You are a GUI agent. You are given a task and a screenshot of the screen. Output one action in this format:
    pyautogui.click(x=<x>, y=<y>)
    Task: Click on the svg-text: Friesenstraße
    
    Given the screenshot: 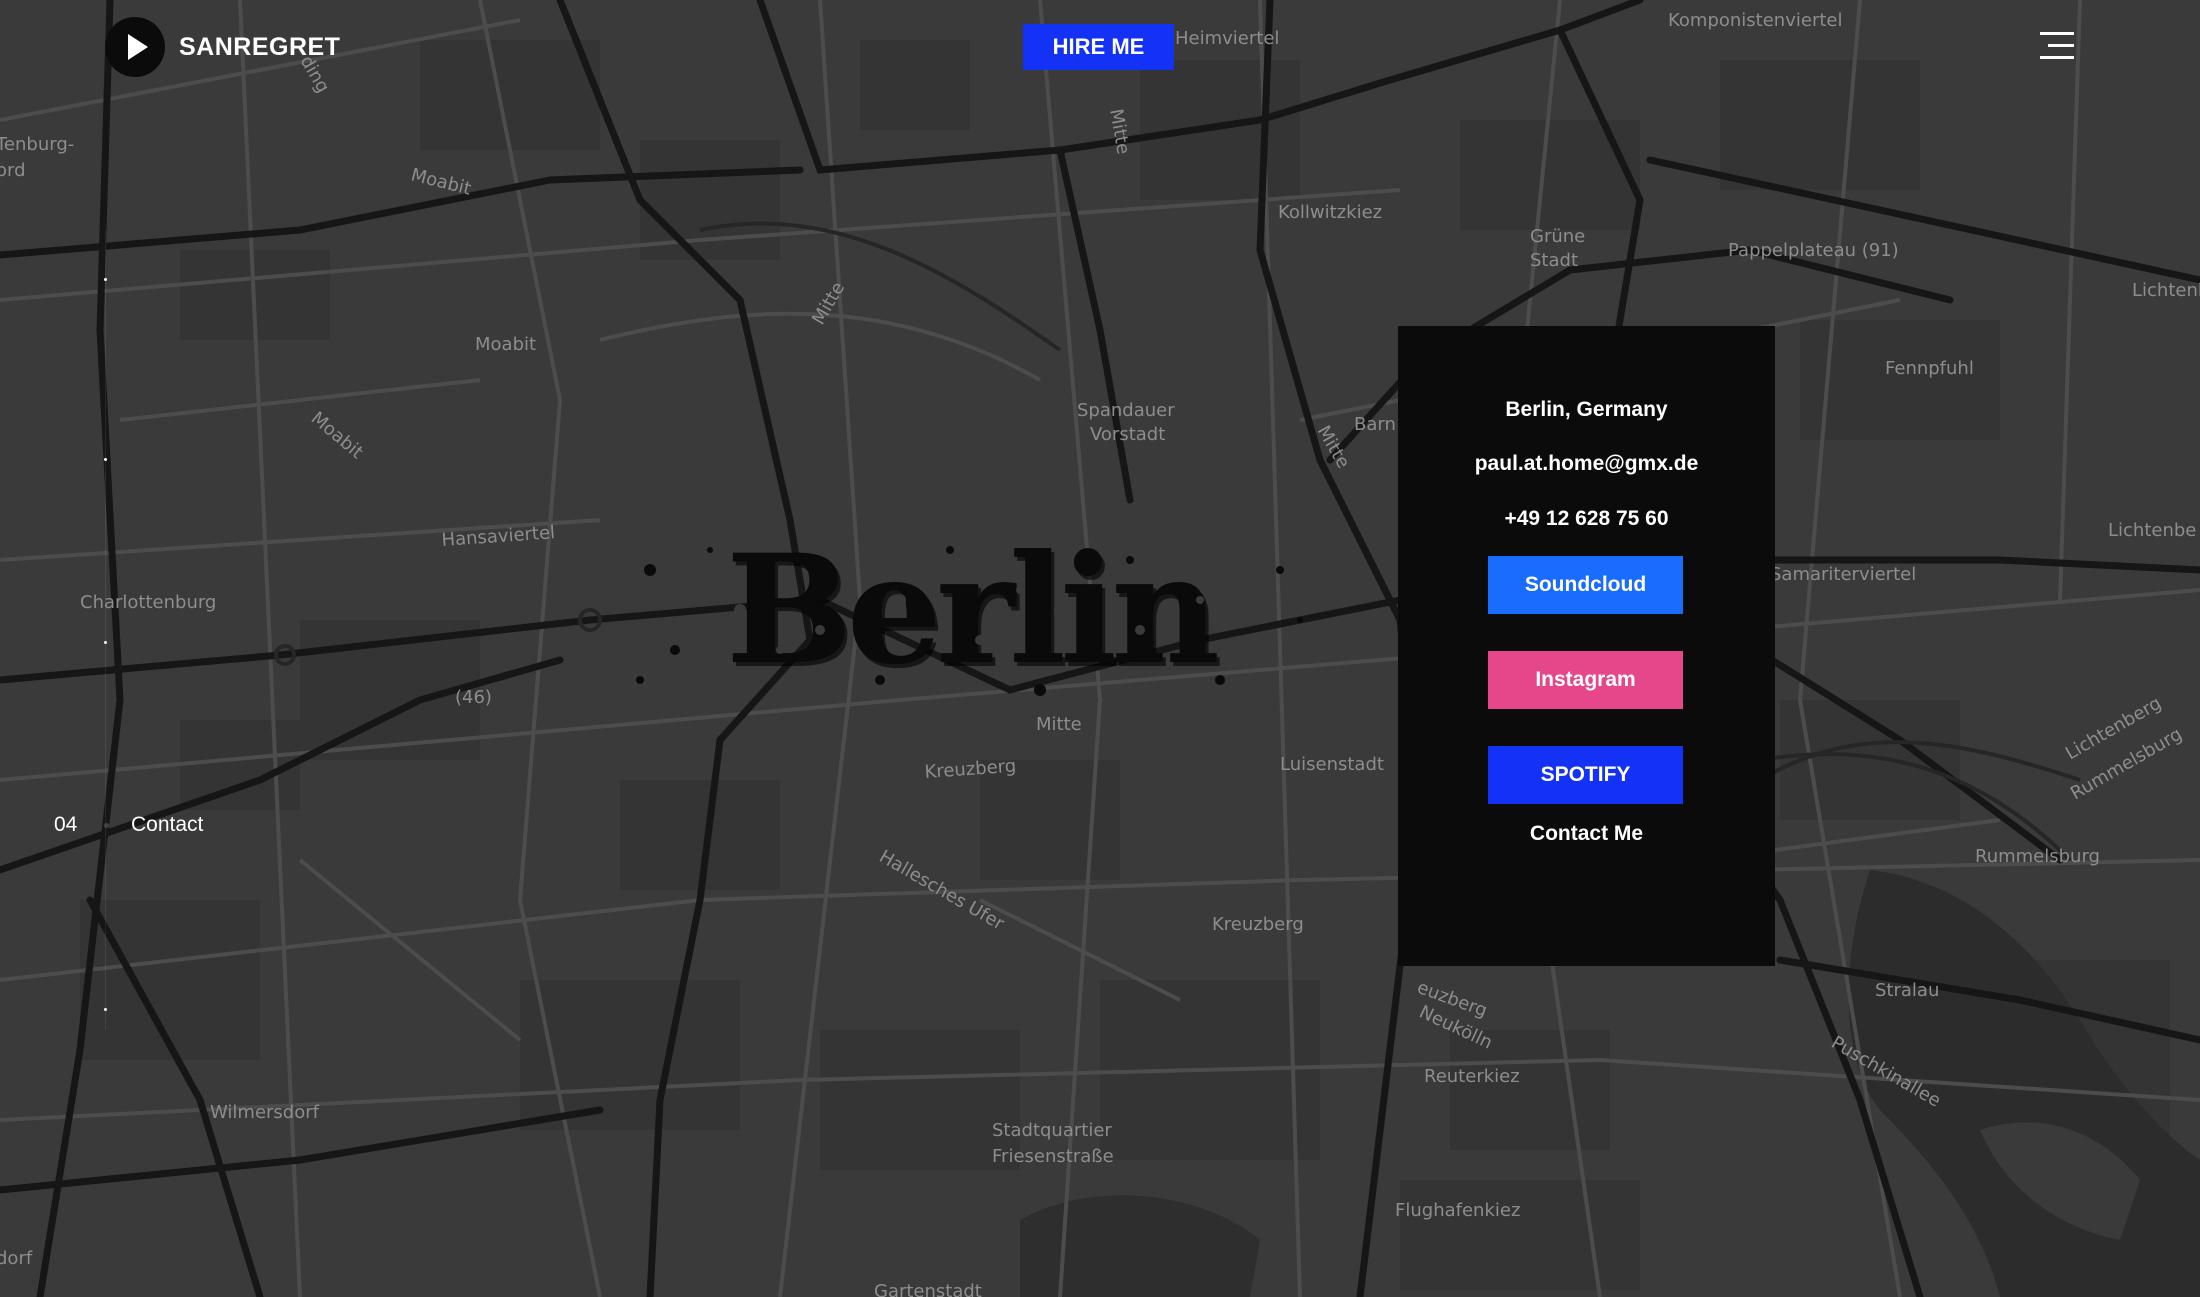 What is the action you would take?
    pyautogui.click(x=1053, y=1156)
    